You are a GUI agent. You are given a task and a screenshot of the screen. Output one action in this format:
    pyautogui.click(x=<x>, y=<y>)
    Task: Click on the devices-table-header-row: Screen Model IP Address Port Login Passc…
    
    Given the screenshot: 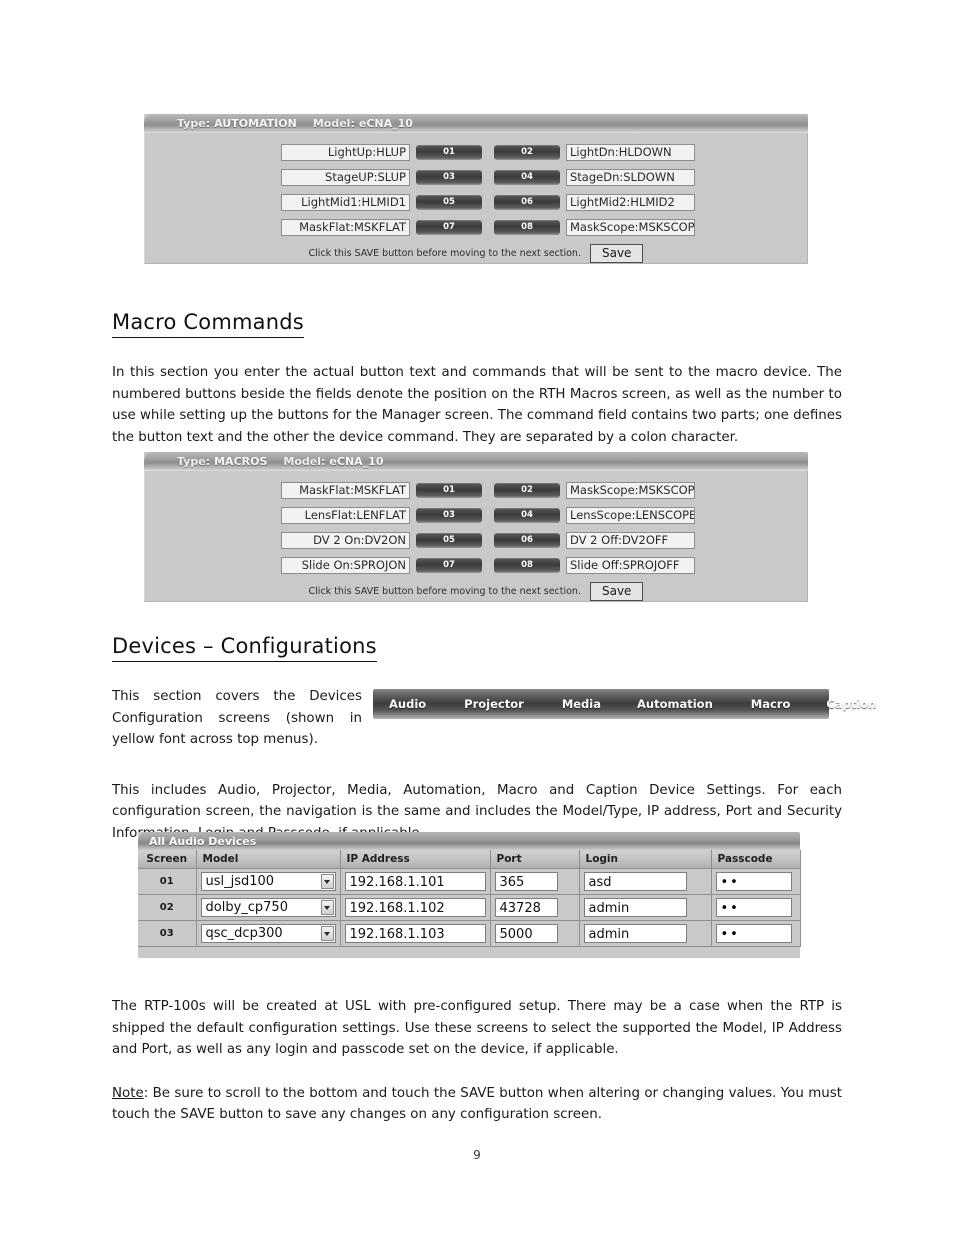 What is the action you would take?
    pyautogui.click(x=469, y=859)
    